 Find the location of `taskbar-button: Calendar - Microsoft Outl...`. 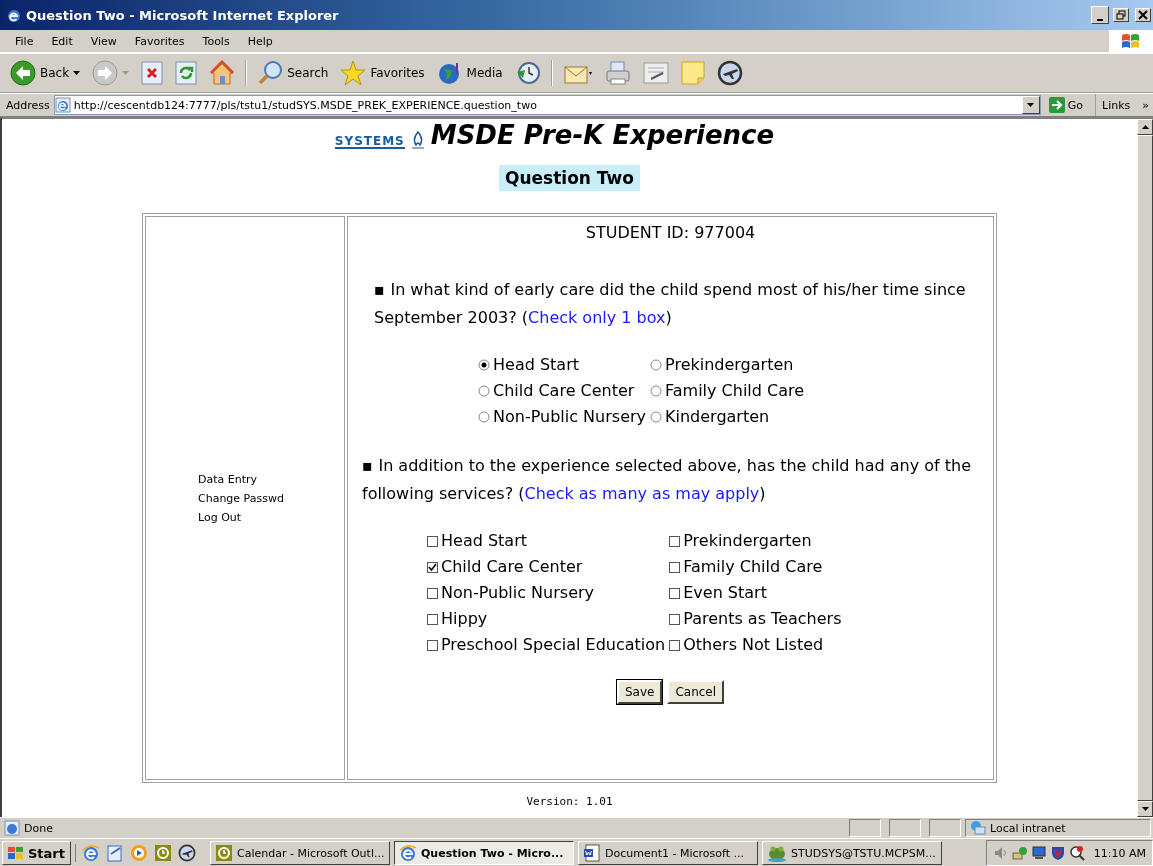

taskbar-button: Calendar - Microsoft Outl... is located at coordinates (300, 853).